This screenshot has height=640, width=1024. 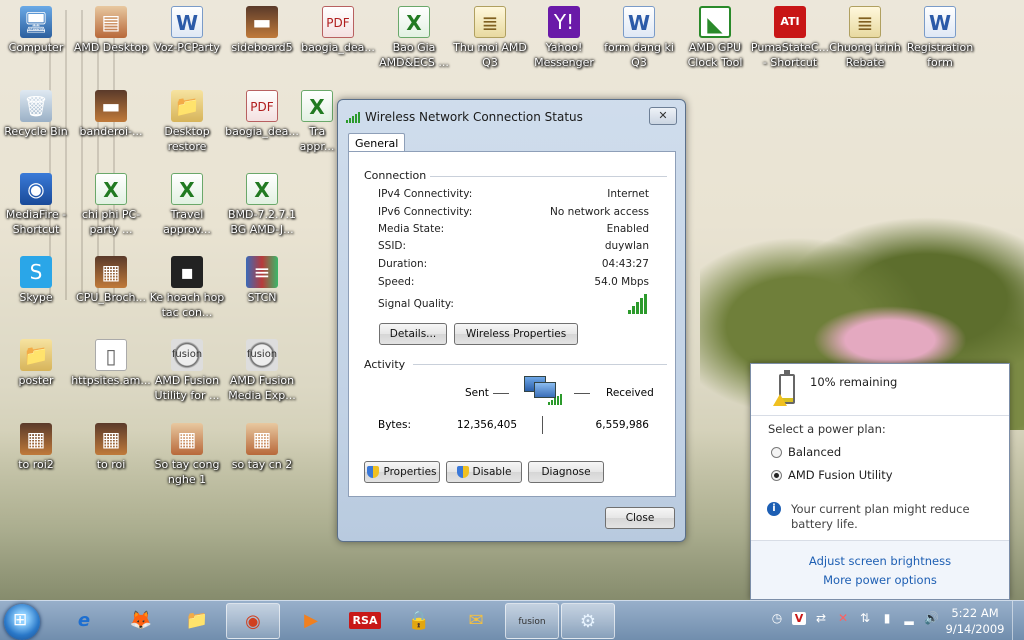 I want to click on desktop-icon-stcn: ≡ STCN, so click(x=262, y=280).